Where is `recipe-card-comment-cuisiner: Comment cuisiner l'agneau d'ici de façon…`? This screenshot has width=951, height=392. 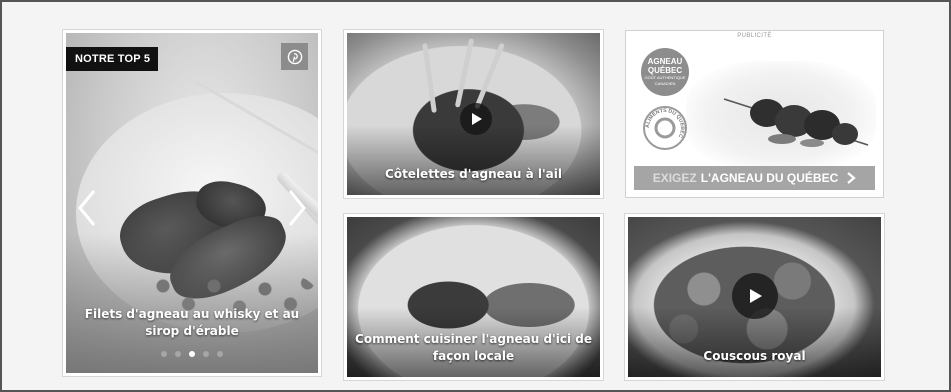
recipe-card-comment-cuisiner: Comment cuisiner l'agneau d'ici de façon… is located at coordinates (473, 297).